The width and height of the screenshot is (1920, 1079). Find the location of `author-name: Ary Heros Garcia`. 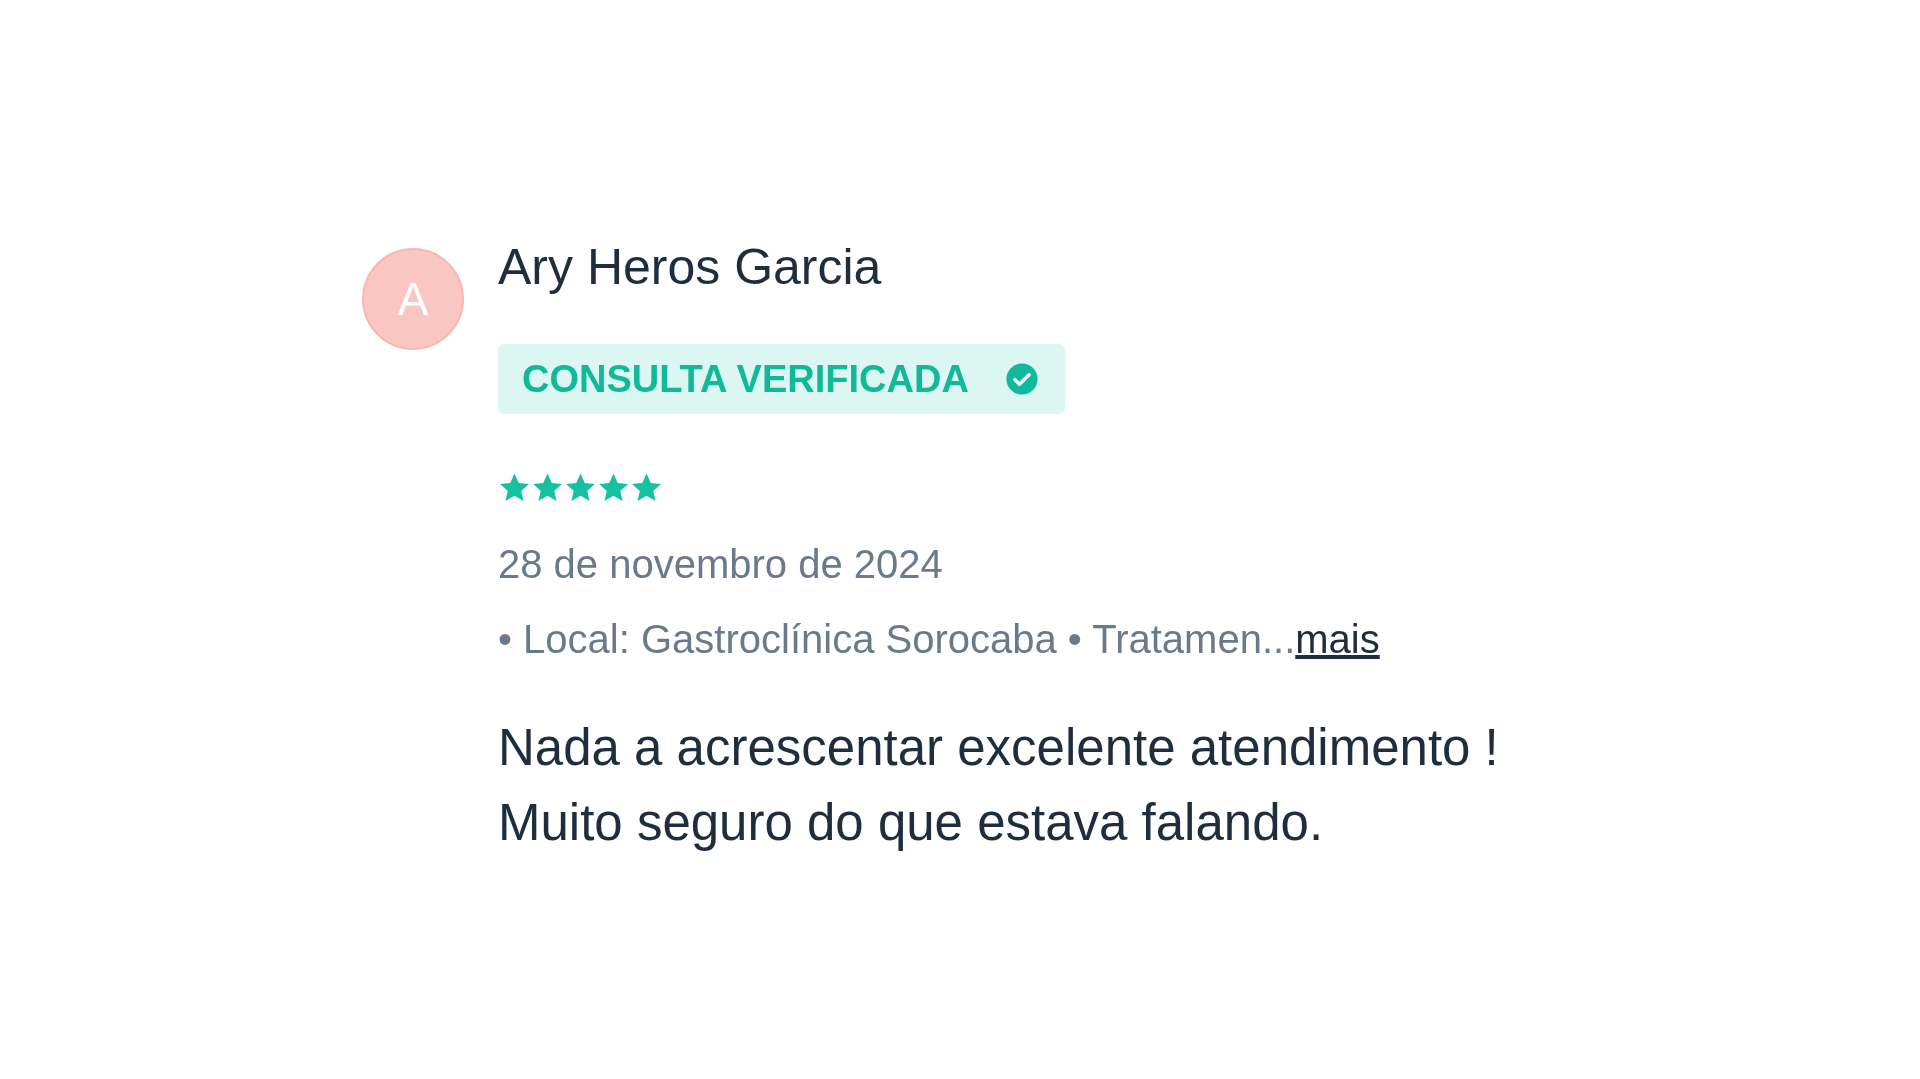

author-name: Ary Heros Garcia is located at coordinates (690, 267).